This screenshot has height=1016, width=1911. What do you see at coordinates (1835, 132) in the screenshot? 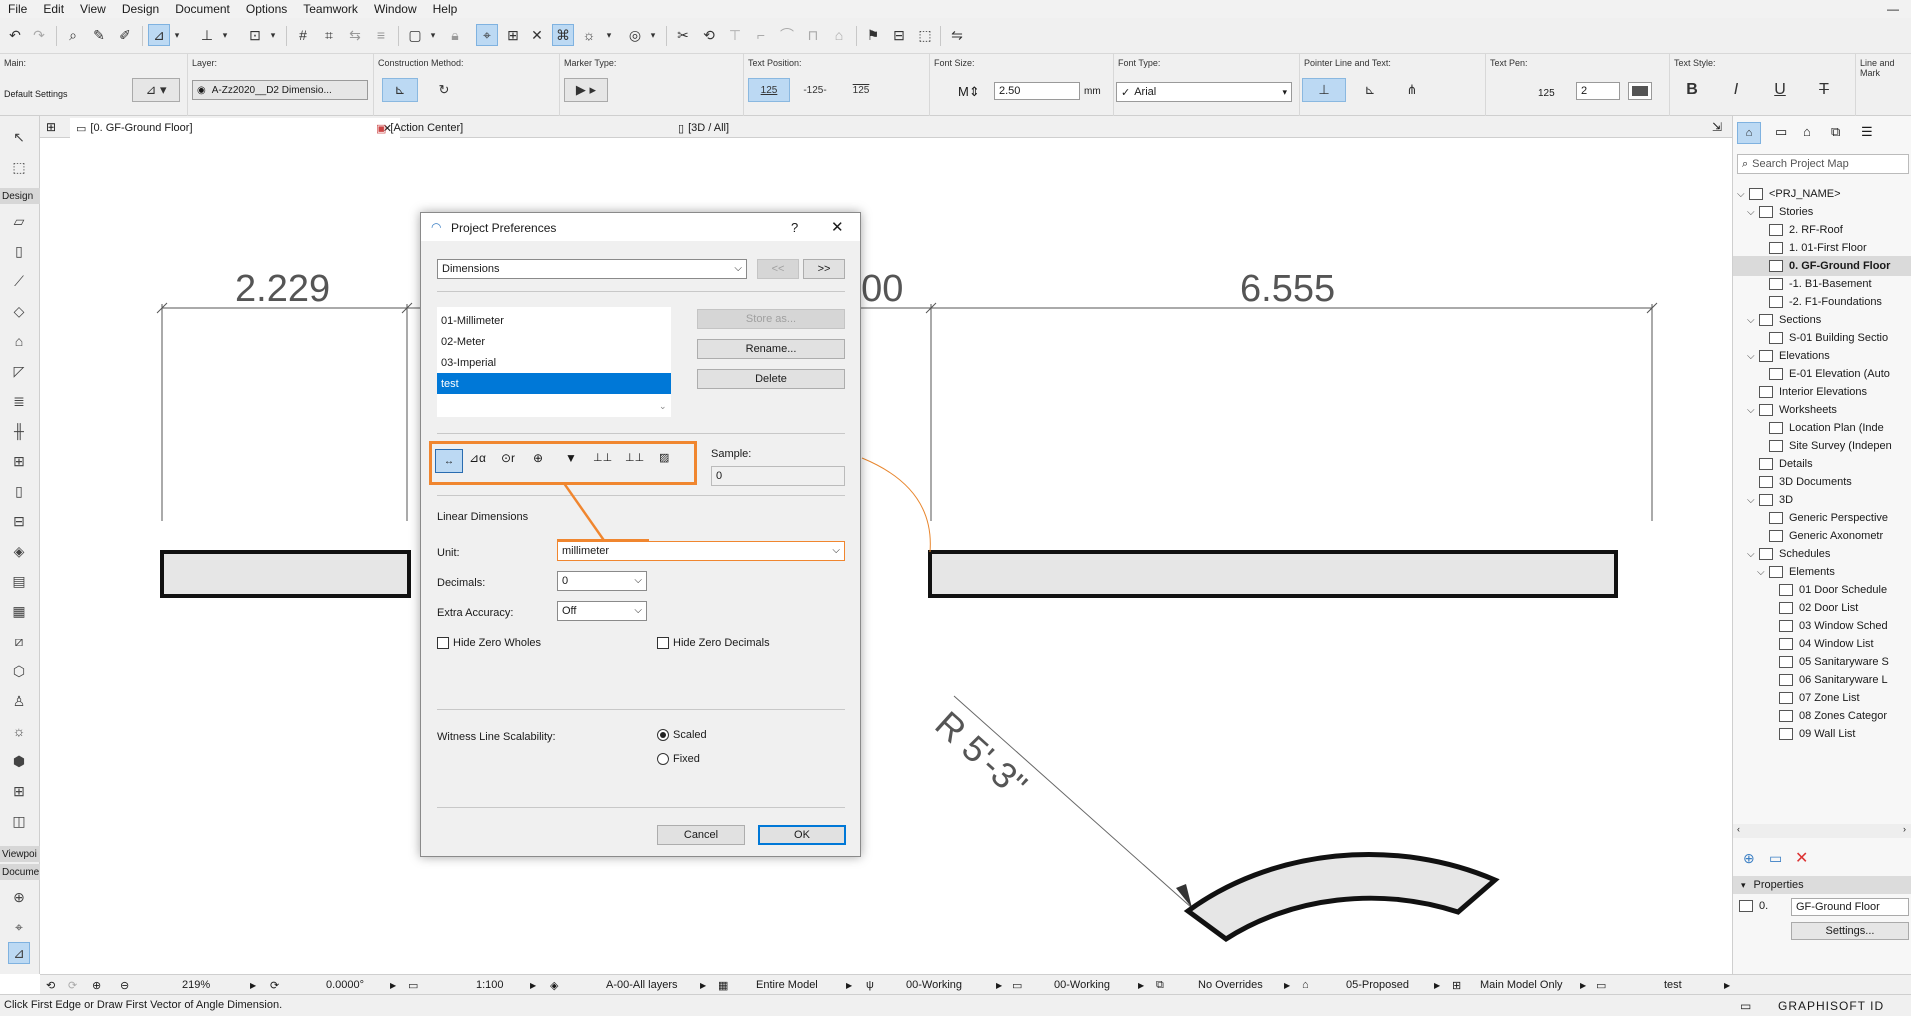
I see `publisher-icon: ⧉` at bounding box center [1835, 132].